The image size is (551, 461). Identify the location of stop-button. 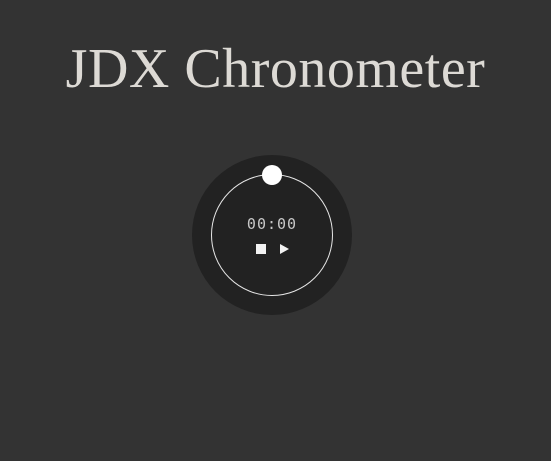
(261, 249).